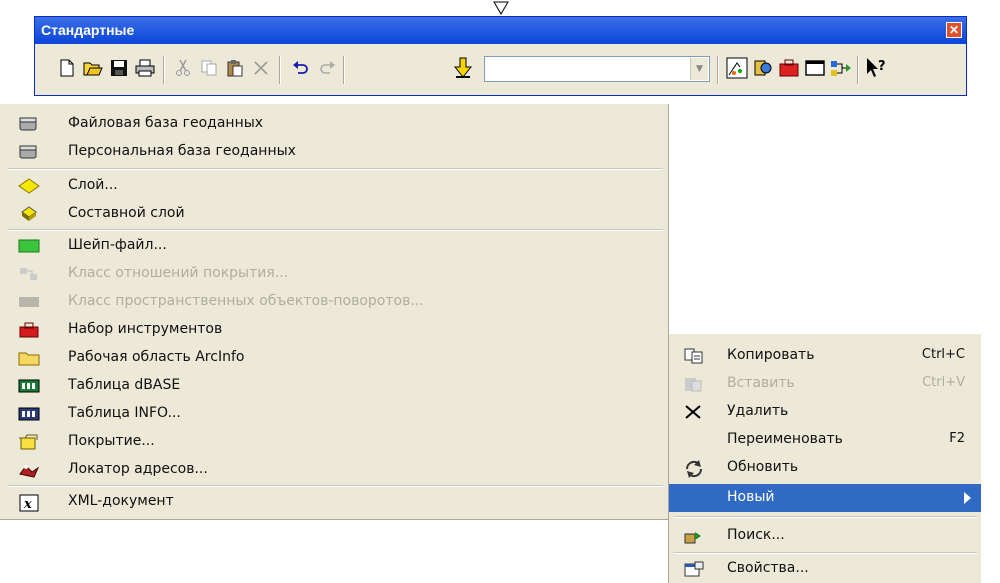 The image size is (1000, 583). Describe the element at coordinates (334, 152) in the screenshot. I see `menu-item-personal-geodatabase: Персональная база геоданных` at that location.